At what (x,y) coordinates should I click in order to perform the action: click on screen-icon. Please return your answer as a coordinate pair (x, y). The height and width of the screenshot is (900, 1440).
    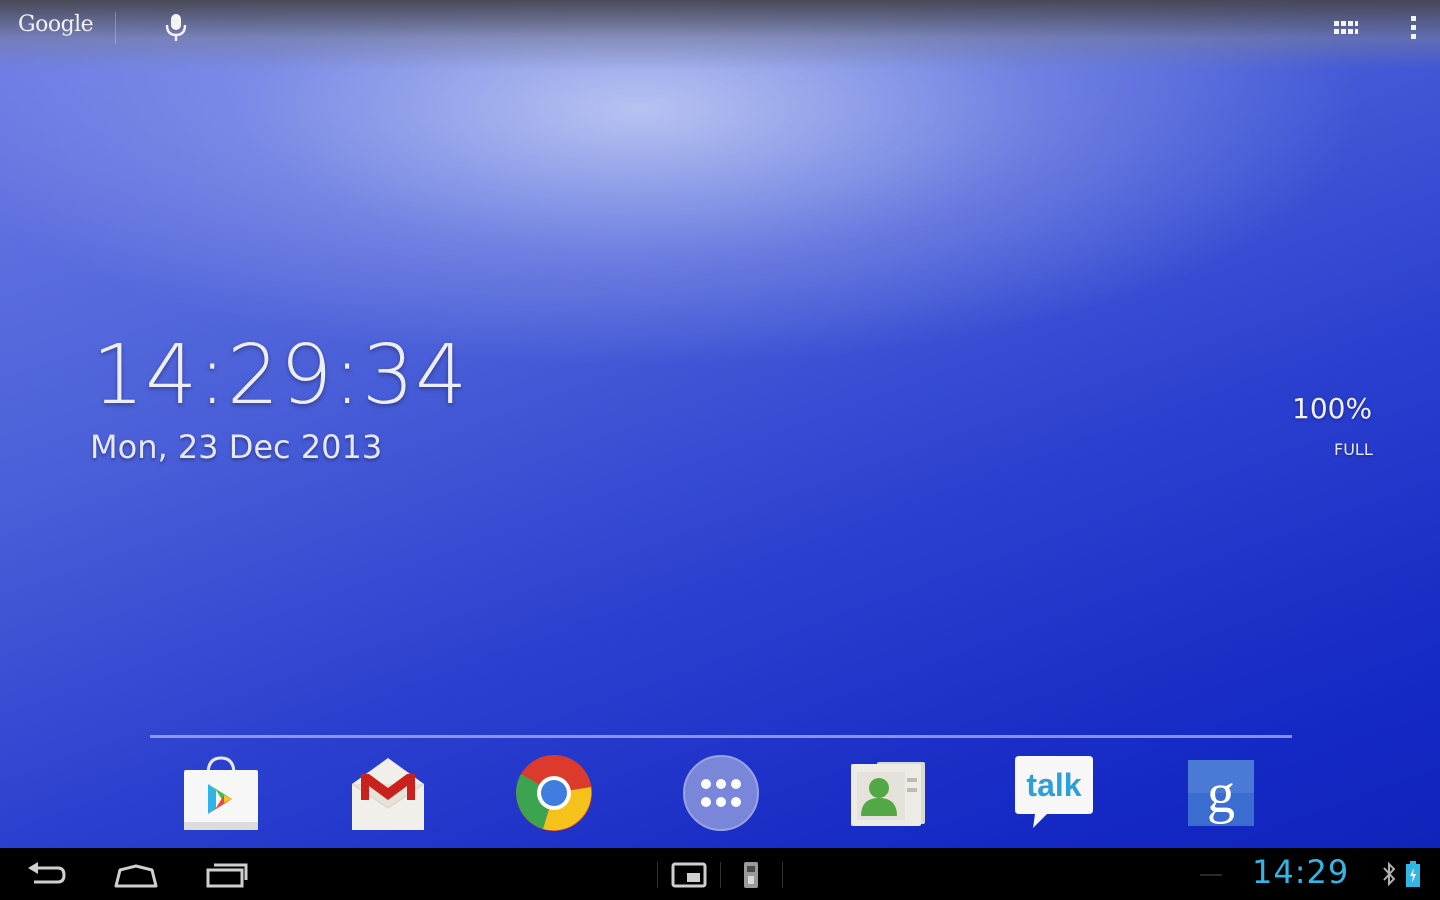
    Looking at the image, I should click on (689, 875).